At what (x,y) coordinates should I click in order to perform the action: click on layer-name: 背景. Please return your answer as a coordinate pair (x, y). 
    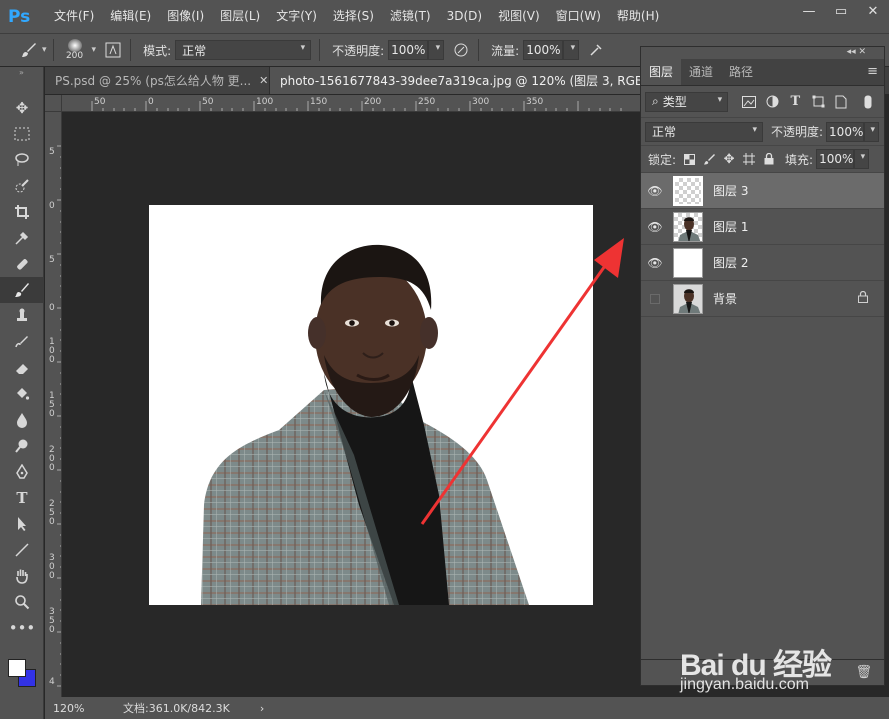
    Looking at the image, I should click on (725, 298).